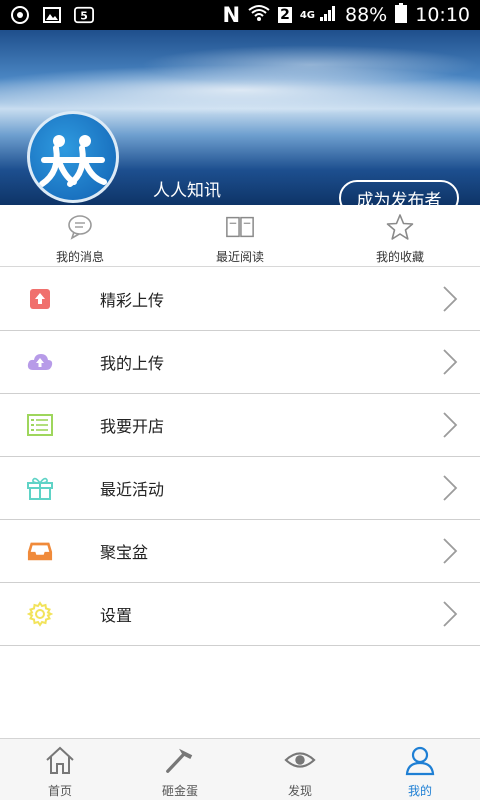 This screenshot has height=800, width=480. I want to click on status-bar-notifications: 5, so click(52, 15).